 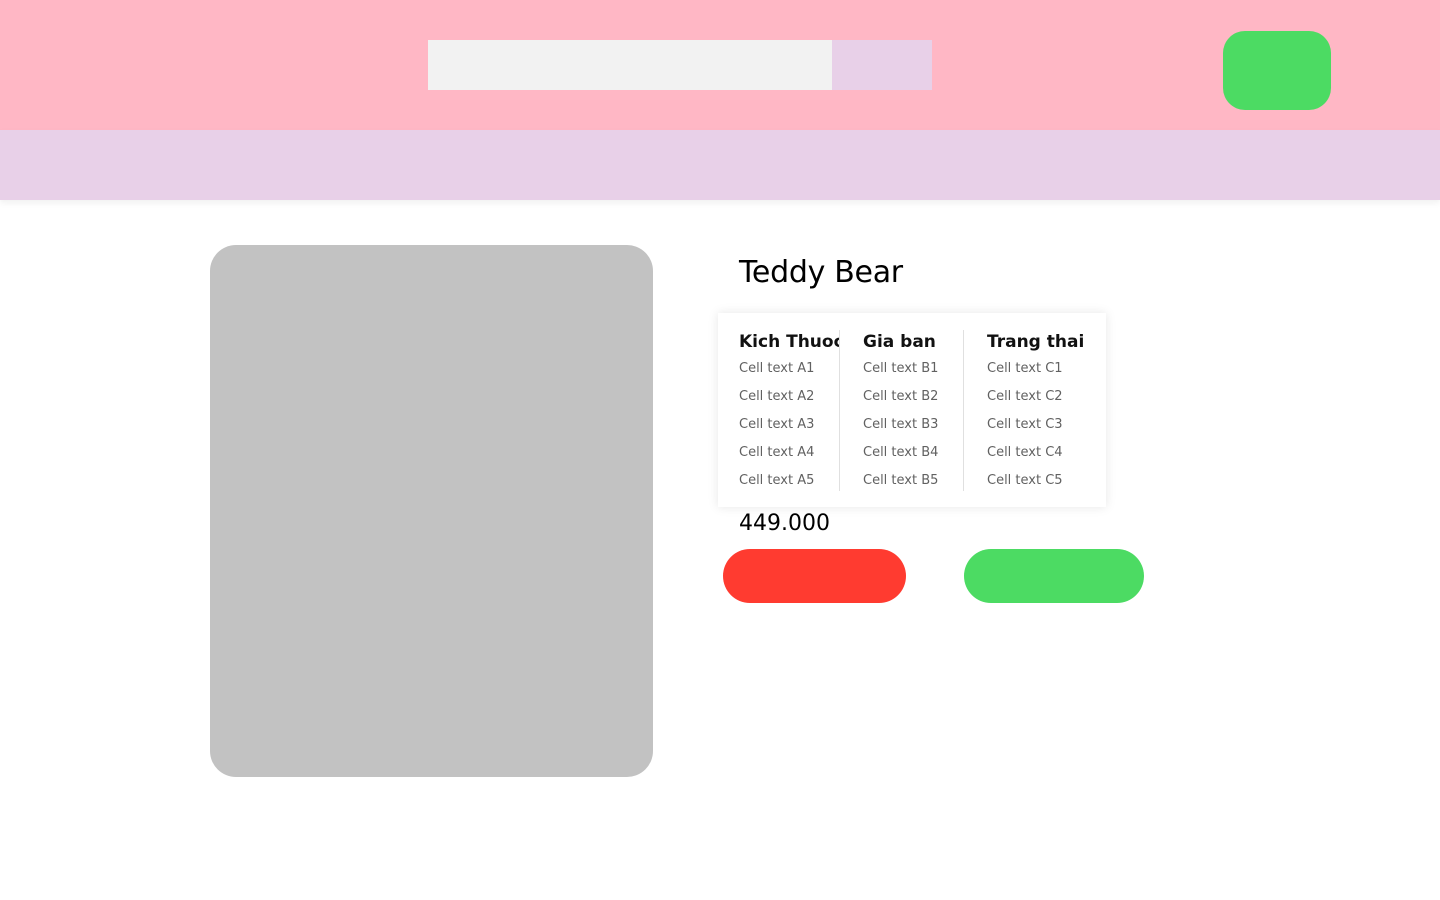 What do you see at coordinates (882, 65) in the screenshot?
I see `search-button` at bounding box center [882, 65].